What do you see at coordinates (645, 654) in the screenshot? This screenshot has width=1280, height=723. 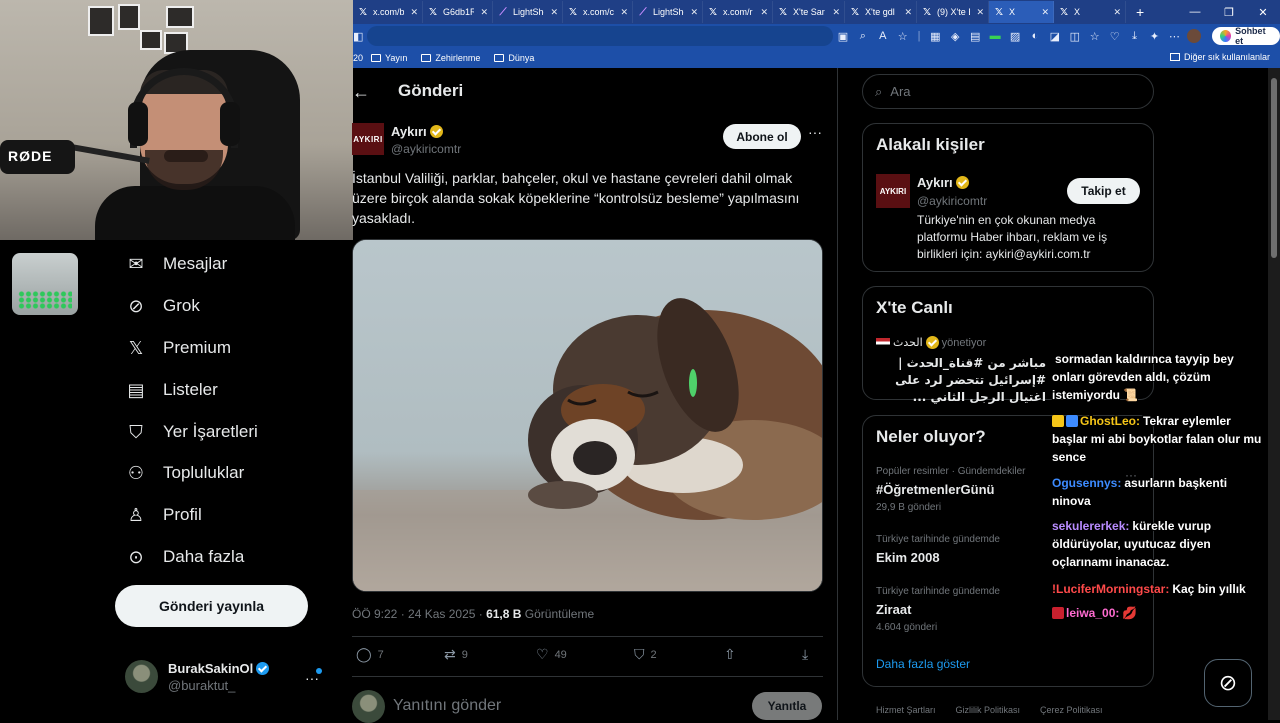 I see `bookmark-action: ⛉ 2` at bounding box center [645, 654].